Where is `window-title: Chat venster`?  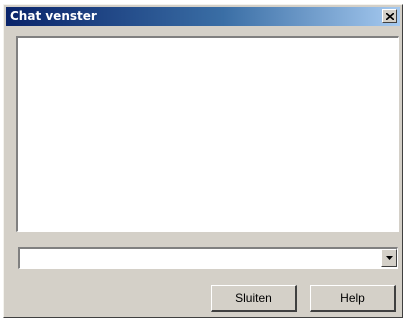 window-title: Chat venster is located at coordinates (53, 16).